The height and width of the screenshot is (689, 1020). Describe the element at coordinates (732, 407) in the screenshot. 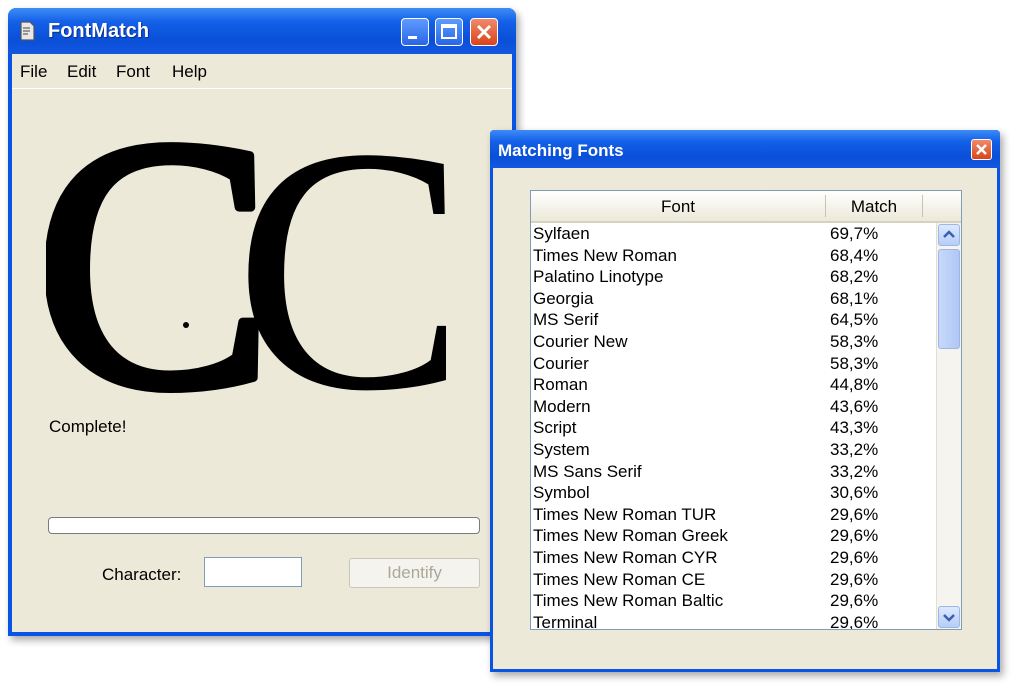

I see `list-item: Modern 43,6%` at that location.